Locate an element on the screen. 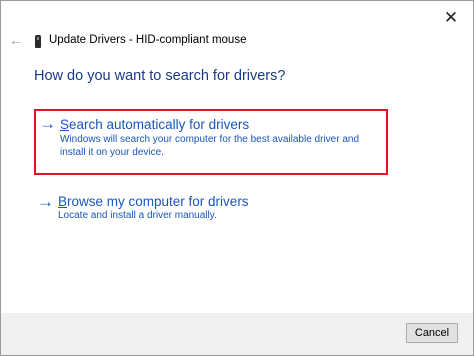 The height and width of the screenshot is (356, 474). close-button: ✕ is located at coordinates (451, 18).